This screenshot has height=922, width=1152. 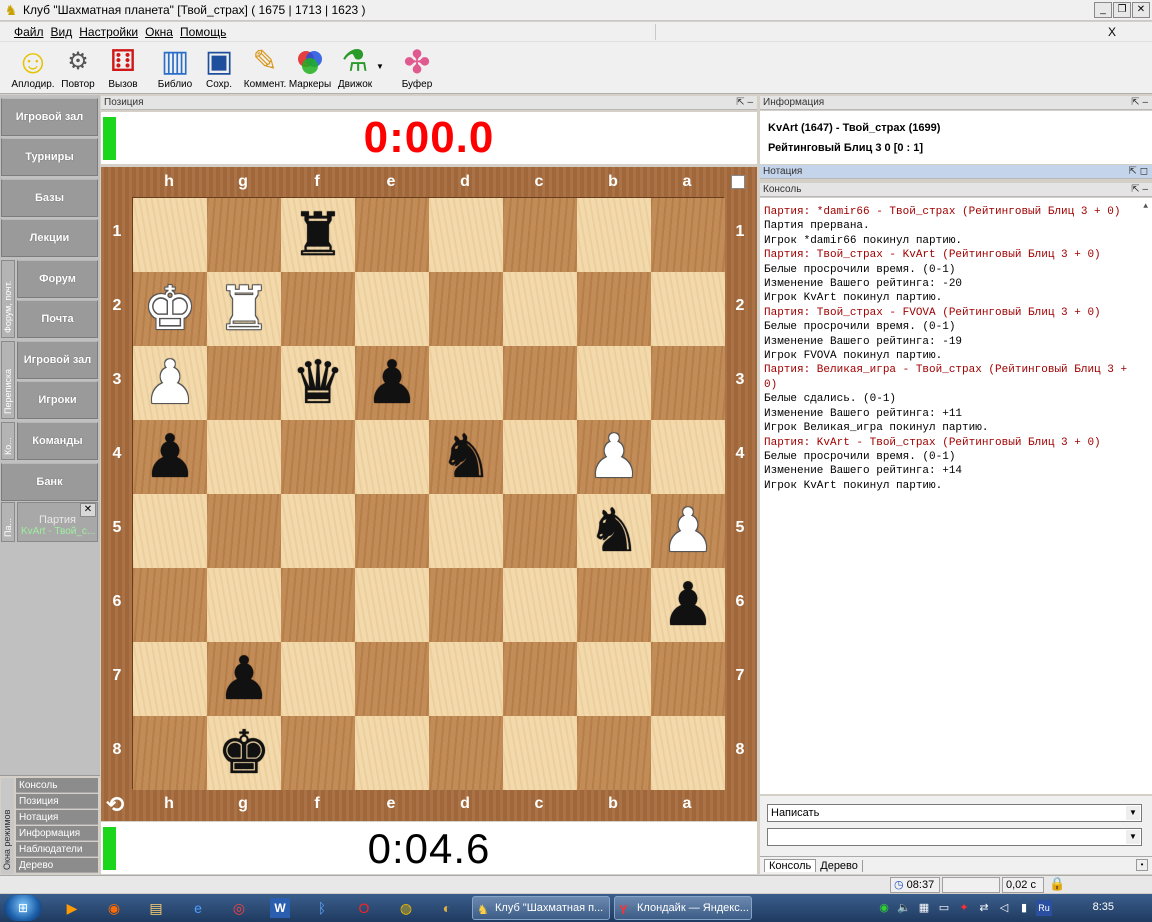 I want to click on nav-databases: Базы, so click(x=49, y=198).